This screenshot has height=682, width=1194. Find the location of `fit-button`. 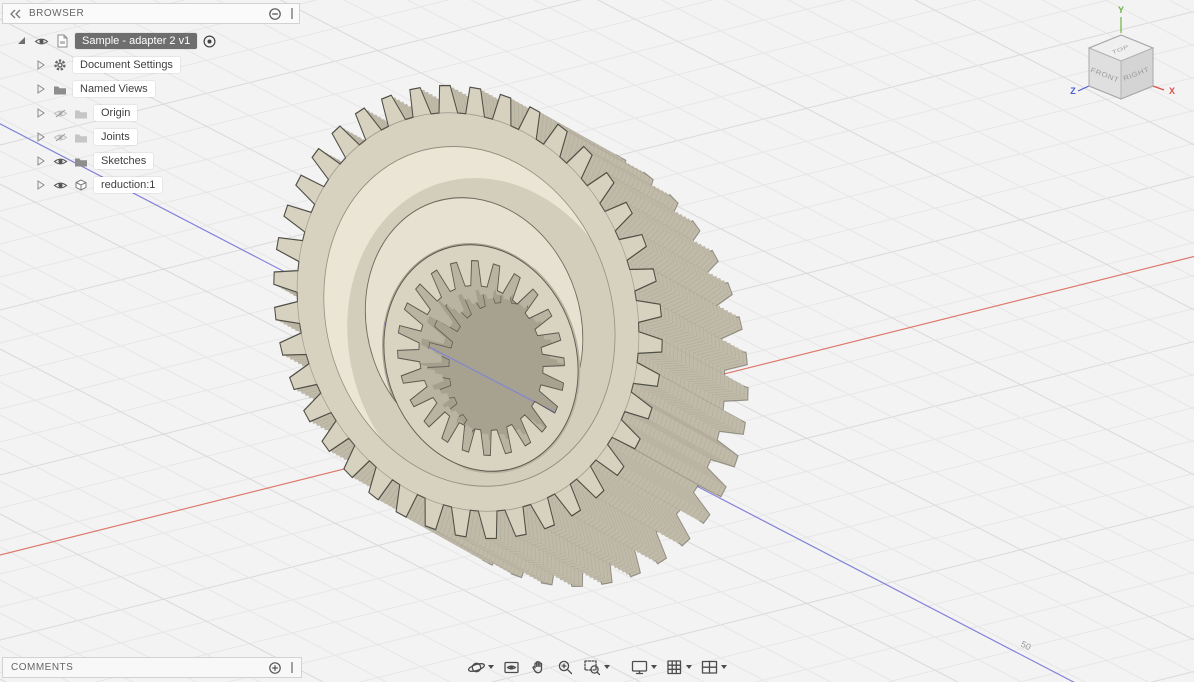

fit-button is located at coordinates (596, 667).